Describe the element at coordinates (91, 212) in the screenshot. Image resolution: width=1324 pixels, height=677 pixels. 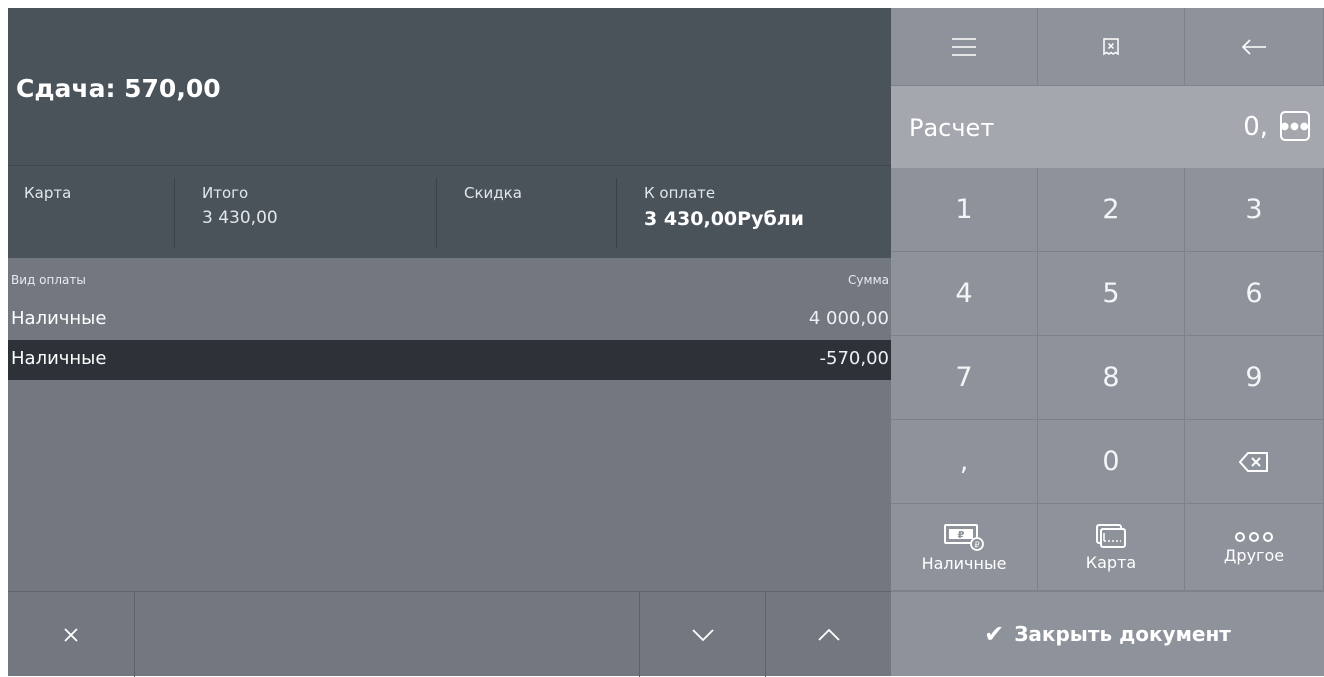
I see `payment-type-cell: Карта` at that location.